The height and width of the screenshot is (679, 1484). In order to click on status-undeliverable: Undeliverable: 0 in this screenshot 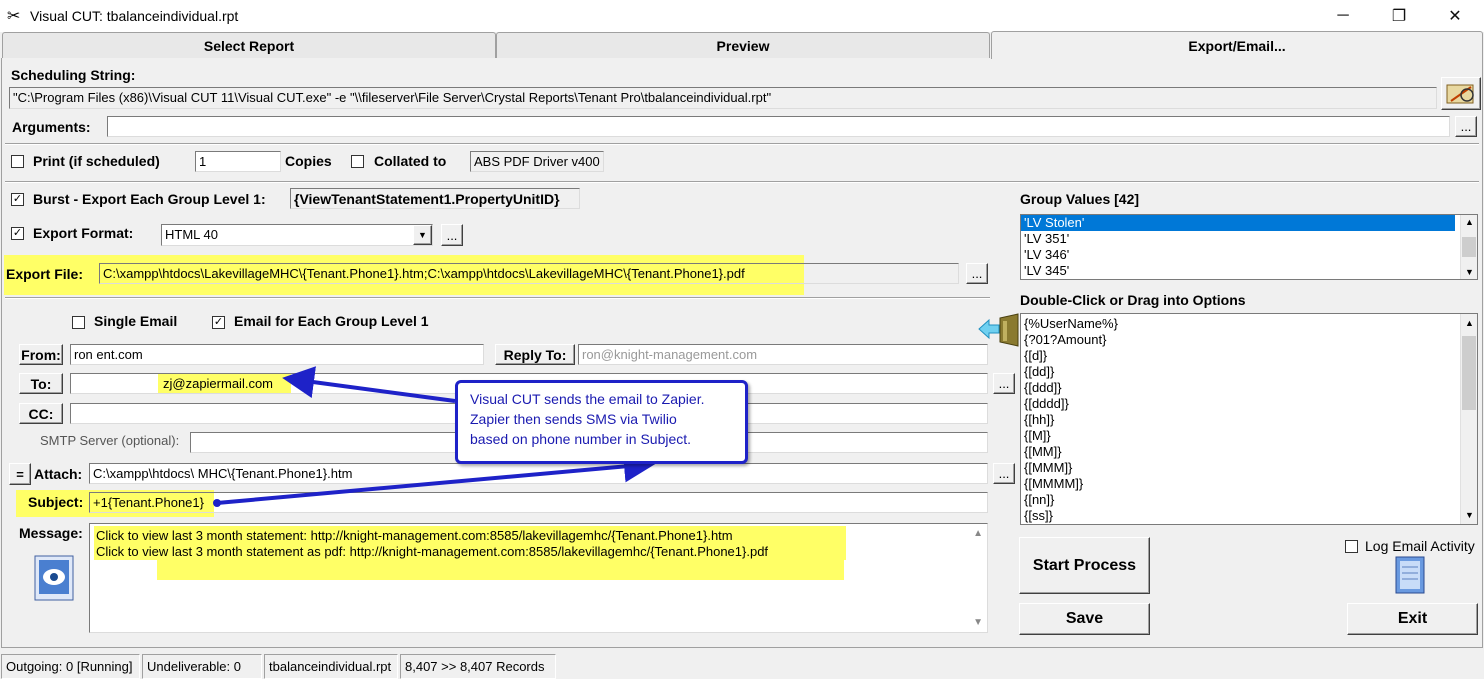, I will do `click(202, 666)`.